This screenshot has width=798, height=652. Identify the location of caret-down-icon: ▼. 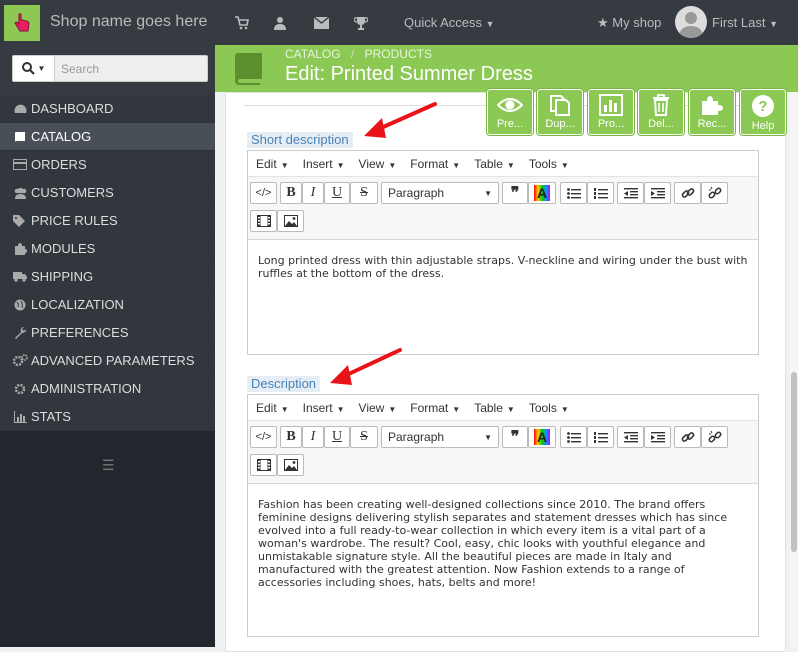
(490, 24).